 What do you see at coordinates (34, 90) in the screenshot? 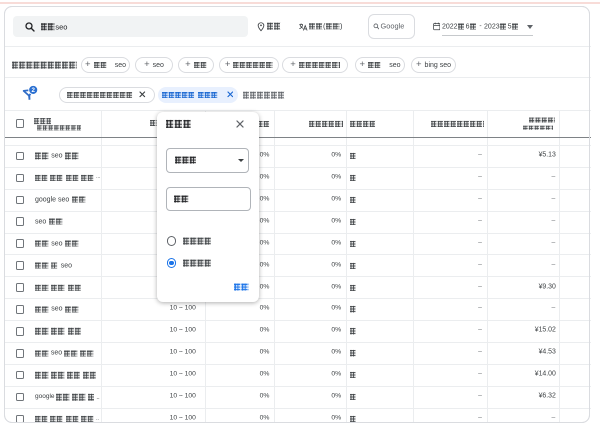
I see `svg-text: 2` at bounding box center [34, 90].